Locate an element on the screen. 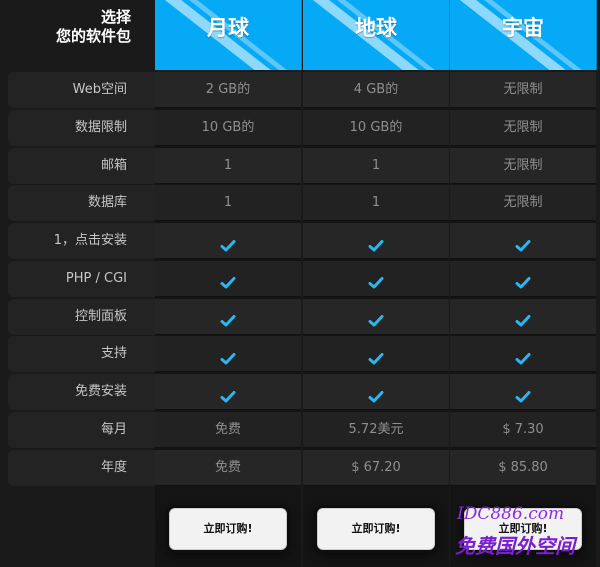  plan-header: 月球 is located at coordinates (228, 35).